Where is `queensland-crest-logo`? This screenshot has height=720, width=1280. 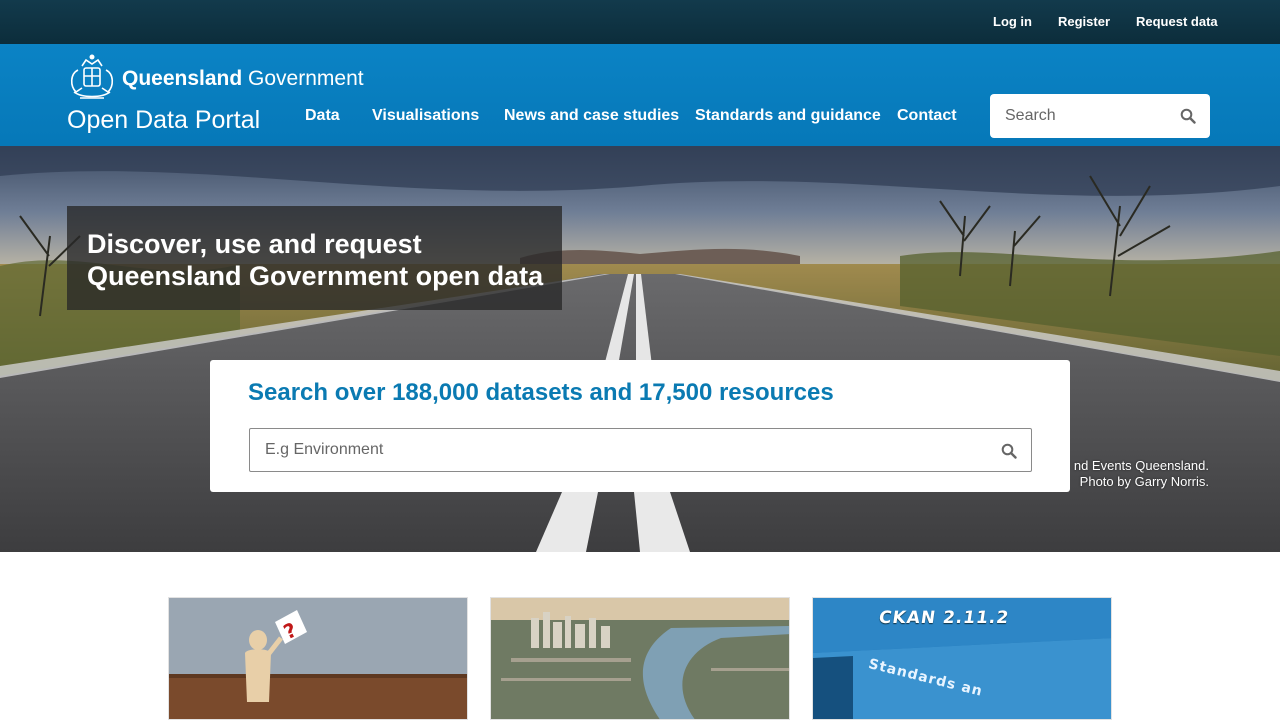
queensland-crest-logo is located at coordinates (92, 78).